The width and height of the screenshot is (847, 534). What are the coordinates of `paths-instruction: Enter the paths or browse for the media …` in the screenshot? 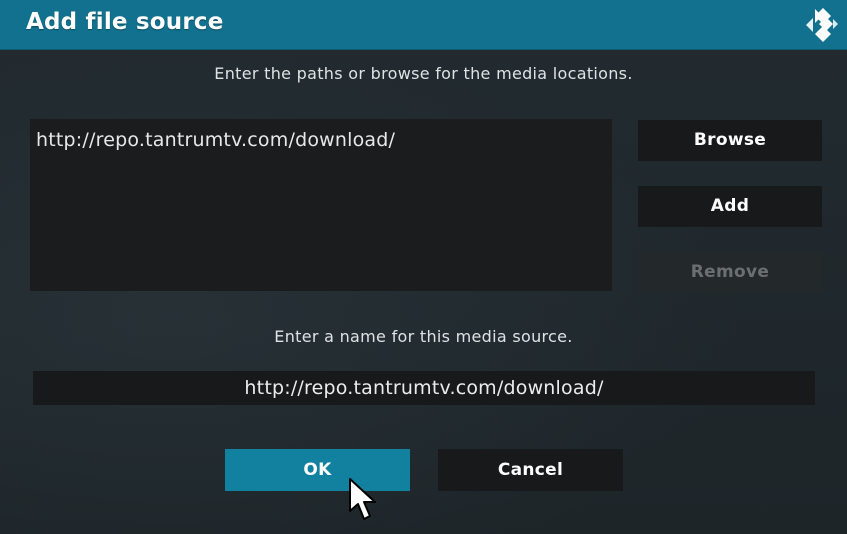 It's located at (423, 73).